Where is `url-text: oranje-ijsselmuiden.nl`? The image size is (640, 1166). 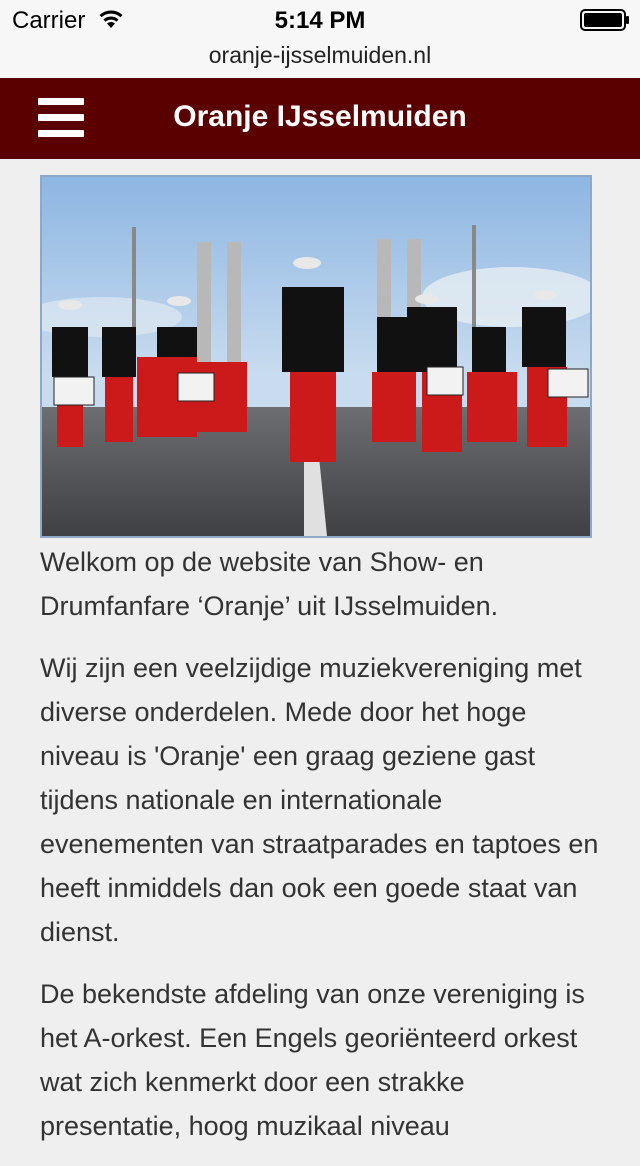 url-text: oranje-ijsselmuiden.nl is located at coordinates (320, 55).